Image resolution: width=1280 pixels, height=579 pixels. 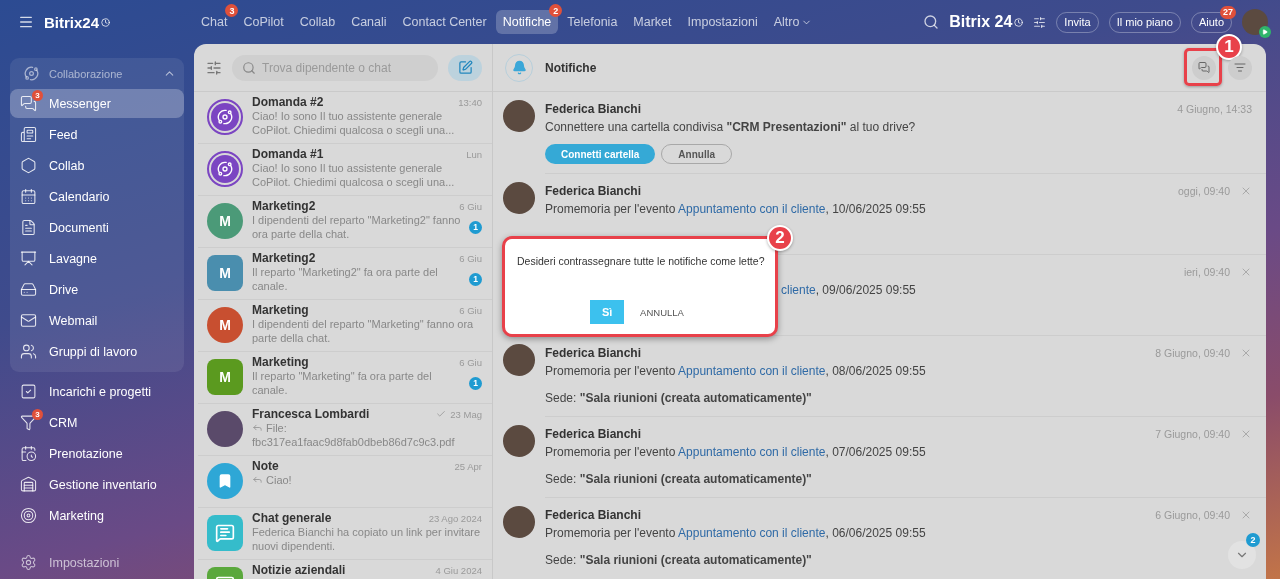 What do you see at coordinates (475, 227) in the screenshot?
I see `unread-badge: 1` at bounding box center [475, 227].